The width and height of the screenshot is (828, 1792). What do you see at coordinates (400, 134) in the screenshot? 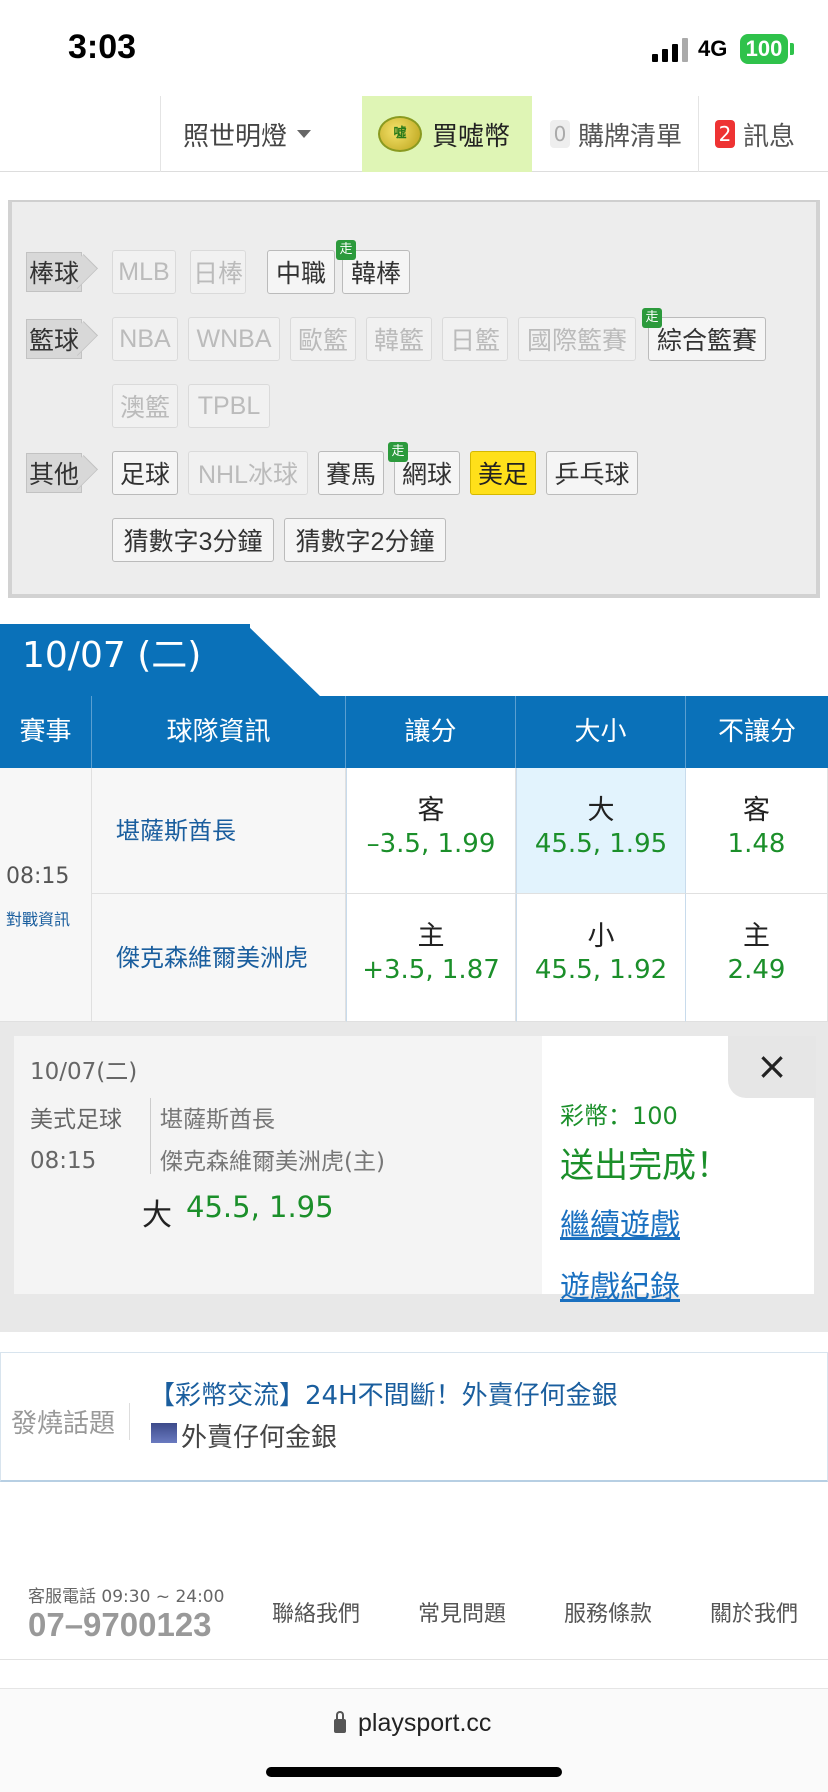
I see `coin-icon: 噓` at bounding box center [400, 134].